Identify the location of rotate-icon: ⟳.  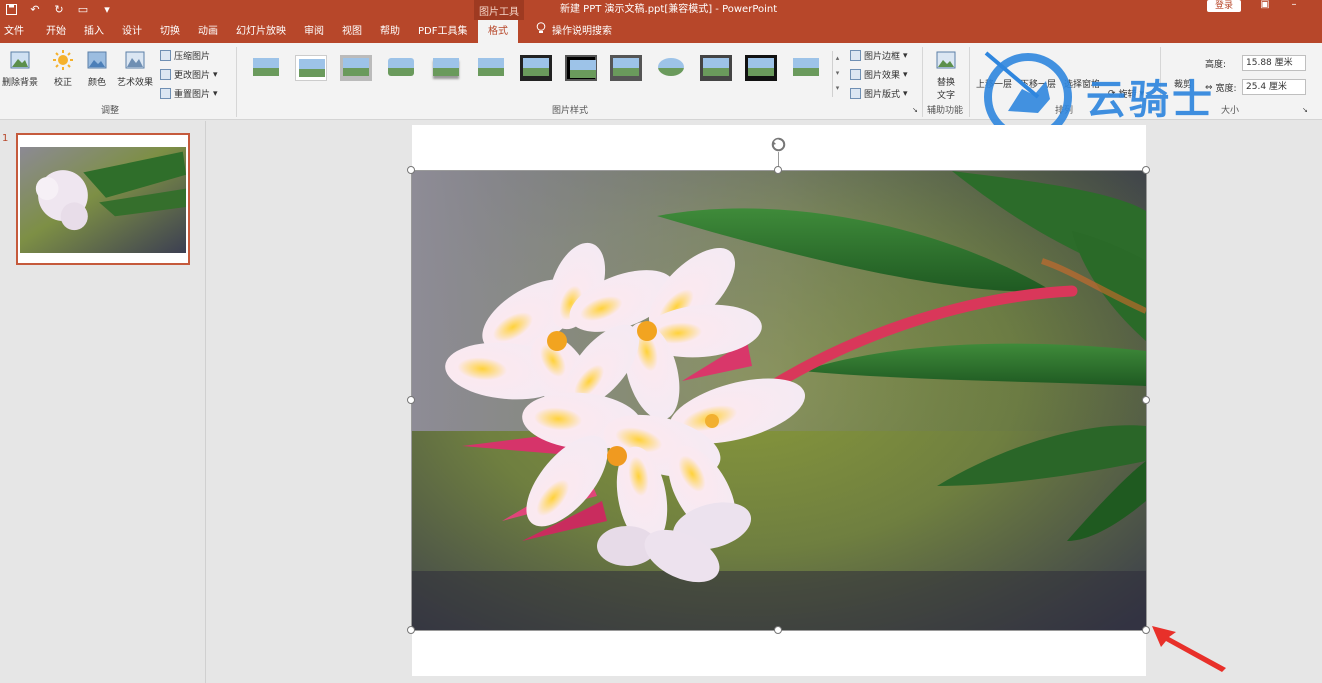
(1112, 93).